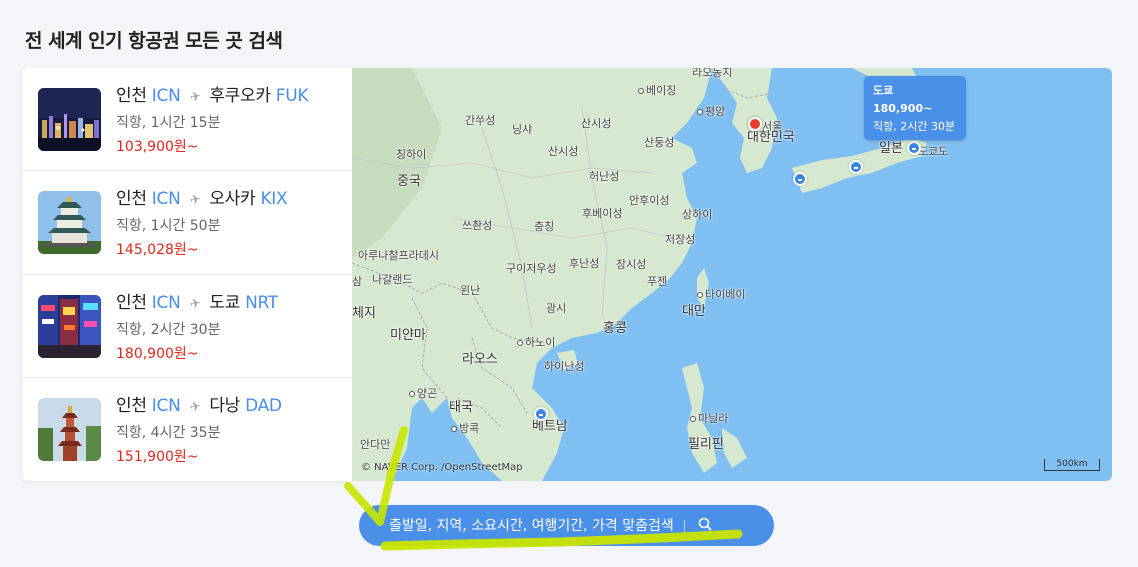  I want to click on page-title: 전 세계 인기 항공권 모든 곳 검색, so click(154, 41).